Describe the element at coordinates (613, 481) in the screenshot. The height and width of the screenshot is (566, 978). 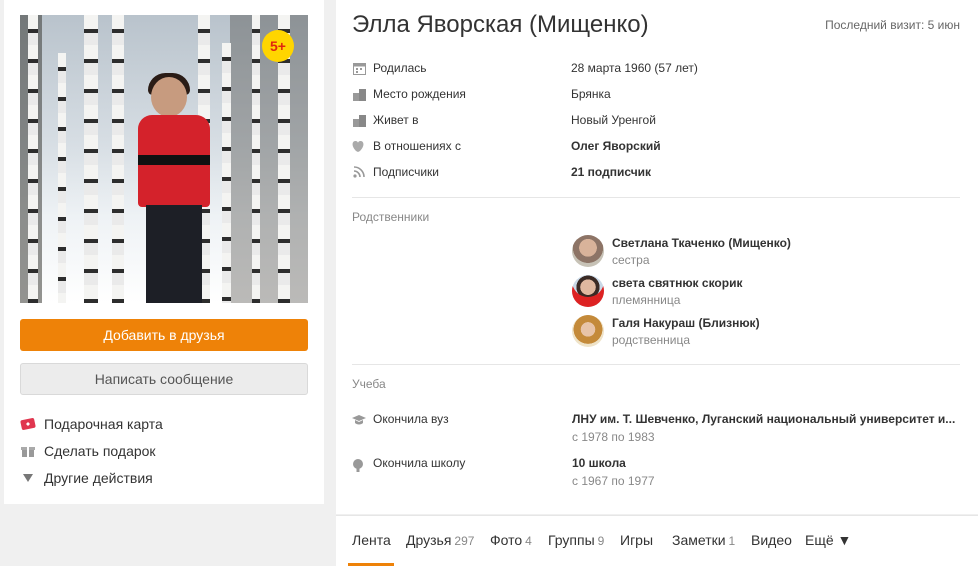
I see `education-years: с 1967 по 1977` at that location.